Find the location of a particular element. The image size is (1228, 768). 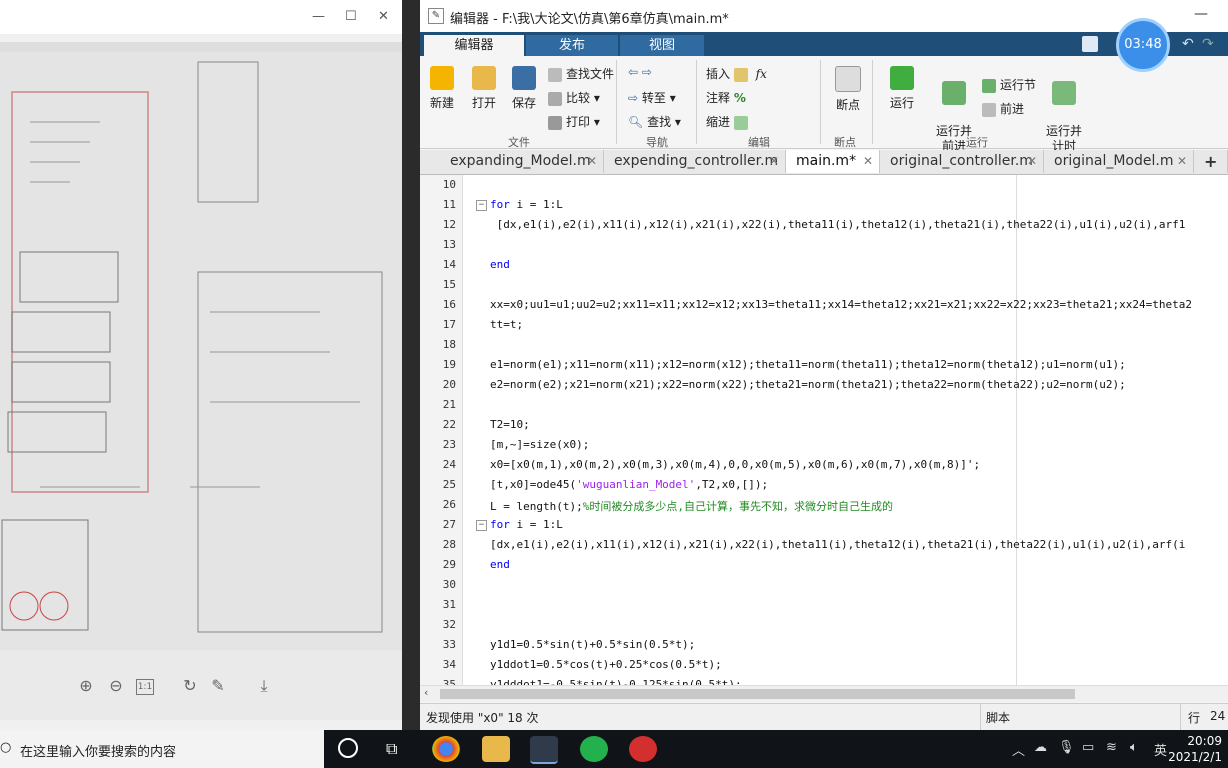

zoom-in-icon: ⊕ is located at coordinates (86, 686).